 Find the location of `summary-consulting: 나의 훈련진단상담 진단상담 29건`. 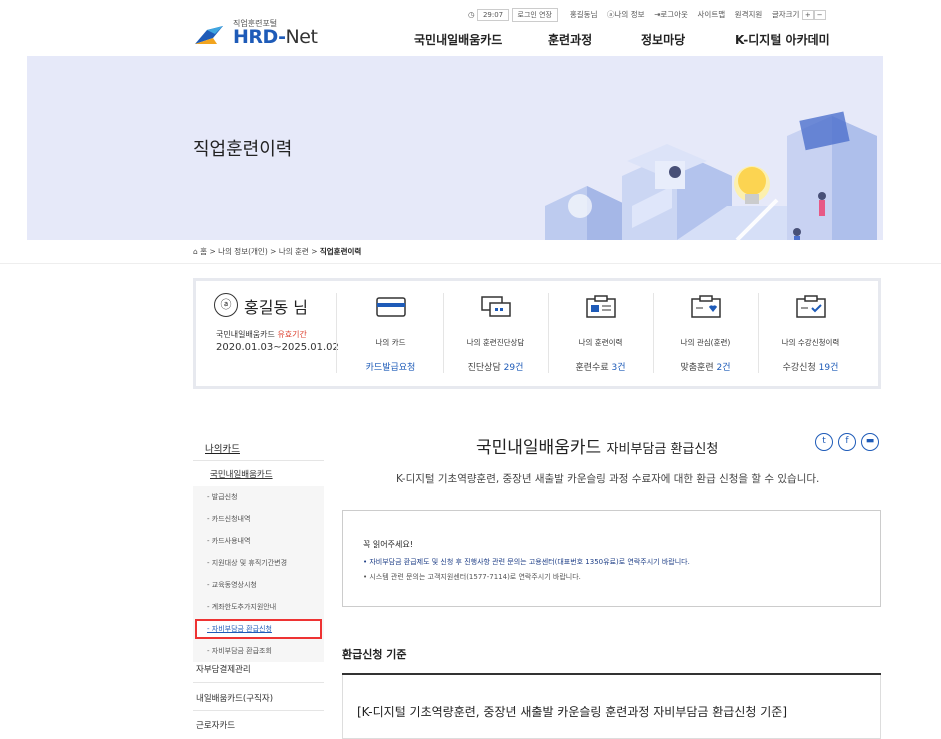

summary-consulting: 나의 훈련진단상담 진단상담 29건 is located at coordinates (495, 333).